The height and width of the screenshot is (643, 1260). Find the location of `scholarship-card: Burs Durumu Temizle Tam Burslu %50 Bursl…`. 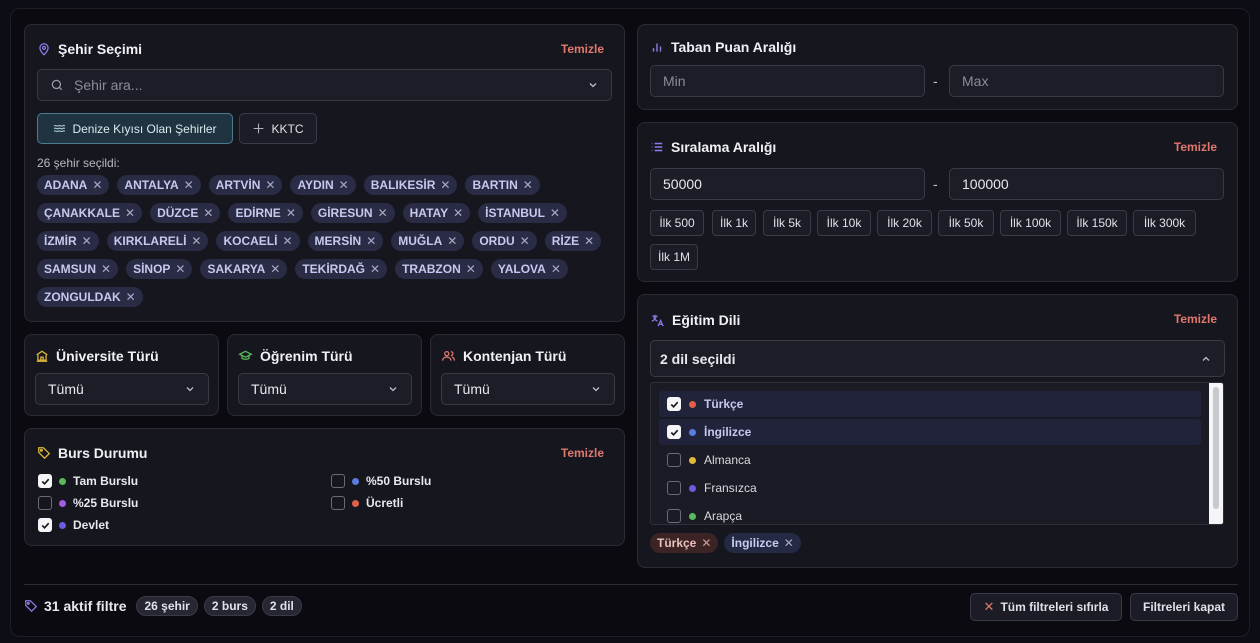

scholarship-card: Burs Durumu Temizle Tam Burslu %50 Bursl… is located at coordinates (324, 487).